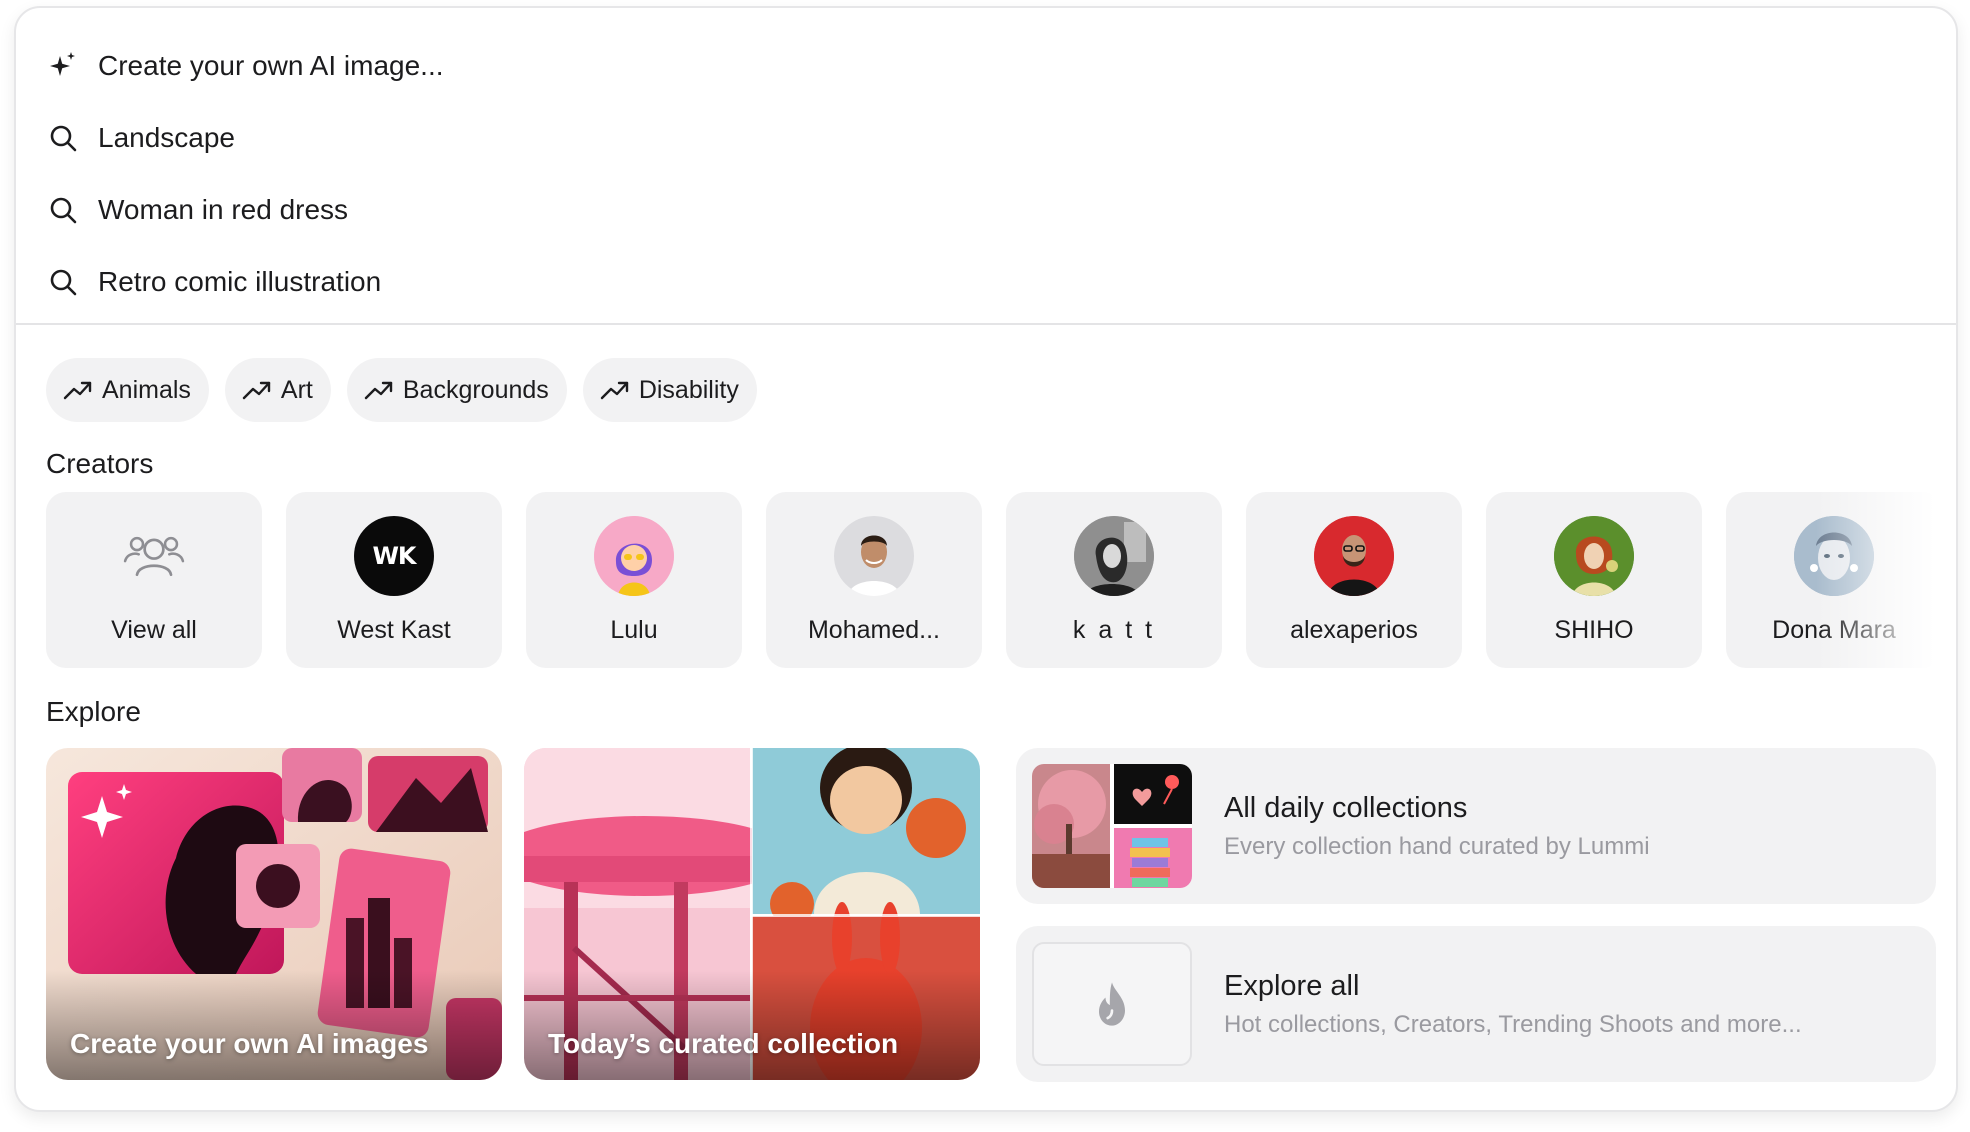 The width and height of the screenshot is (1970, 1132). I want to click on creator-name: SHIHO, so click(1594, 630).